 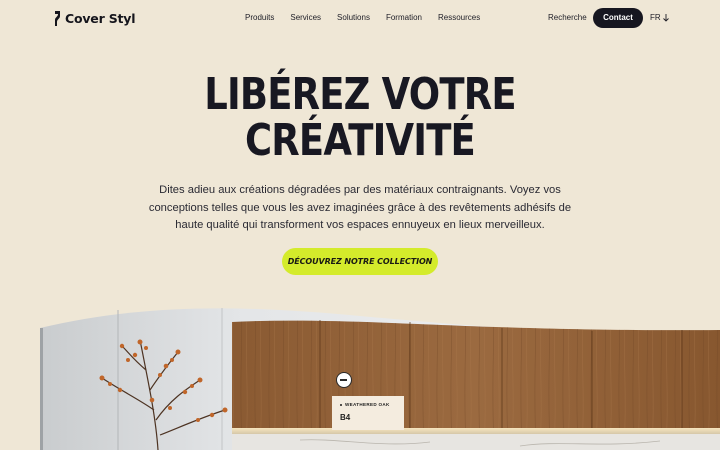 What do you see at coordinates (368, 413) in the screenshot?
I see `product-tag: WEATHERED OAK B4` at bounding box center [368, 413].